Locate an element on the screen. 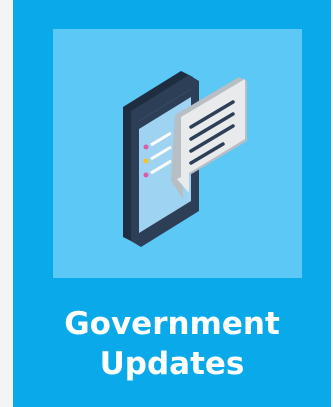 The height and width of the screenshot is (407, 333). tile-title-line-1: Government is located at coordinates (172, 324).